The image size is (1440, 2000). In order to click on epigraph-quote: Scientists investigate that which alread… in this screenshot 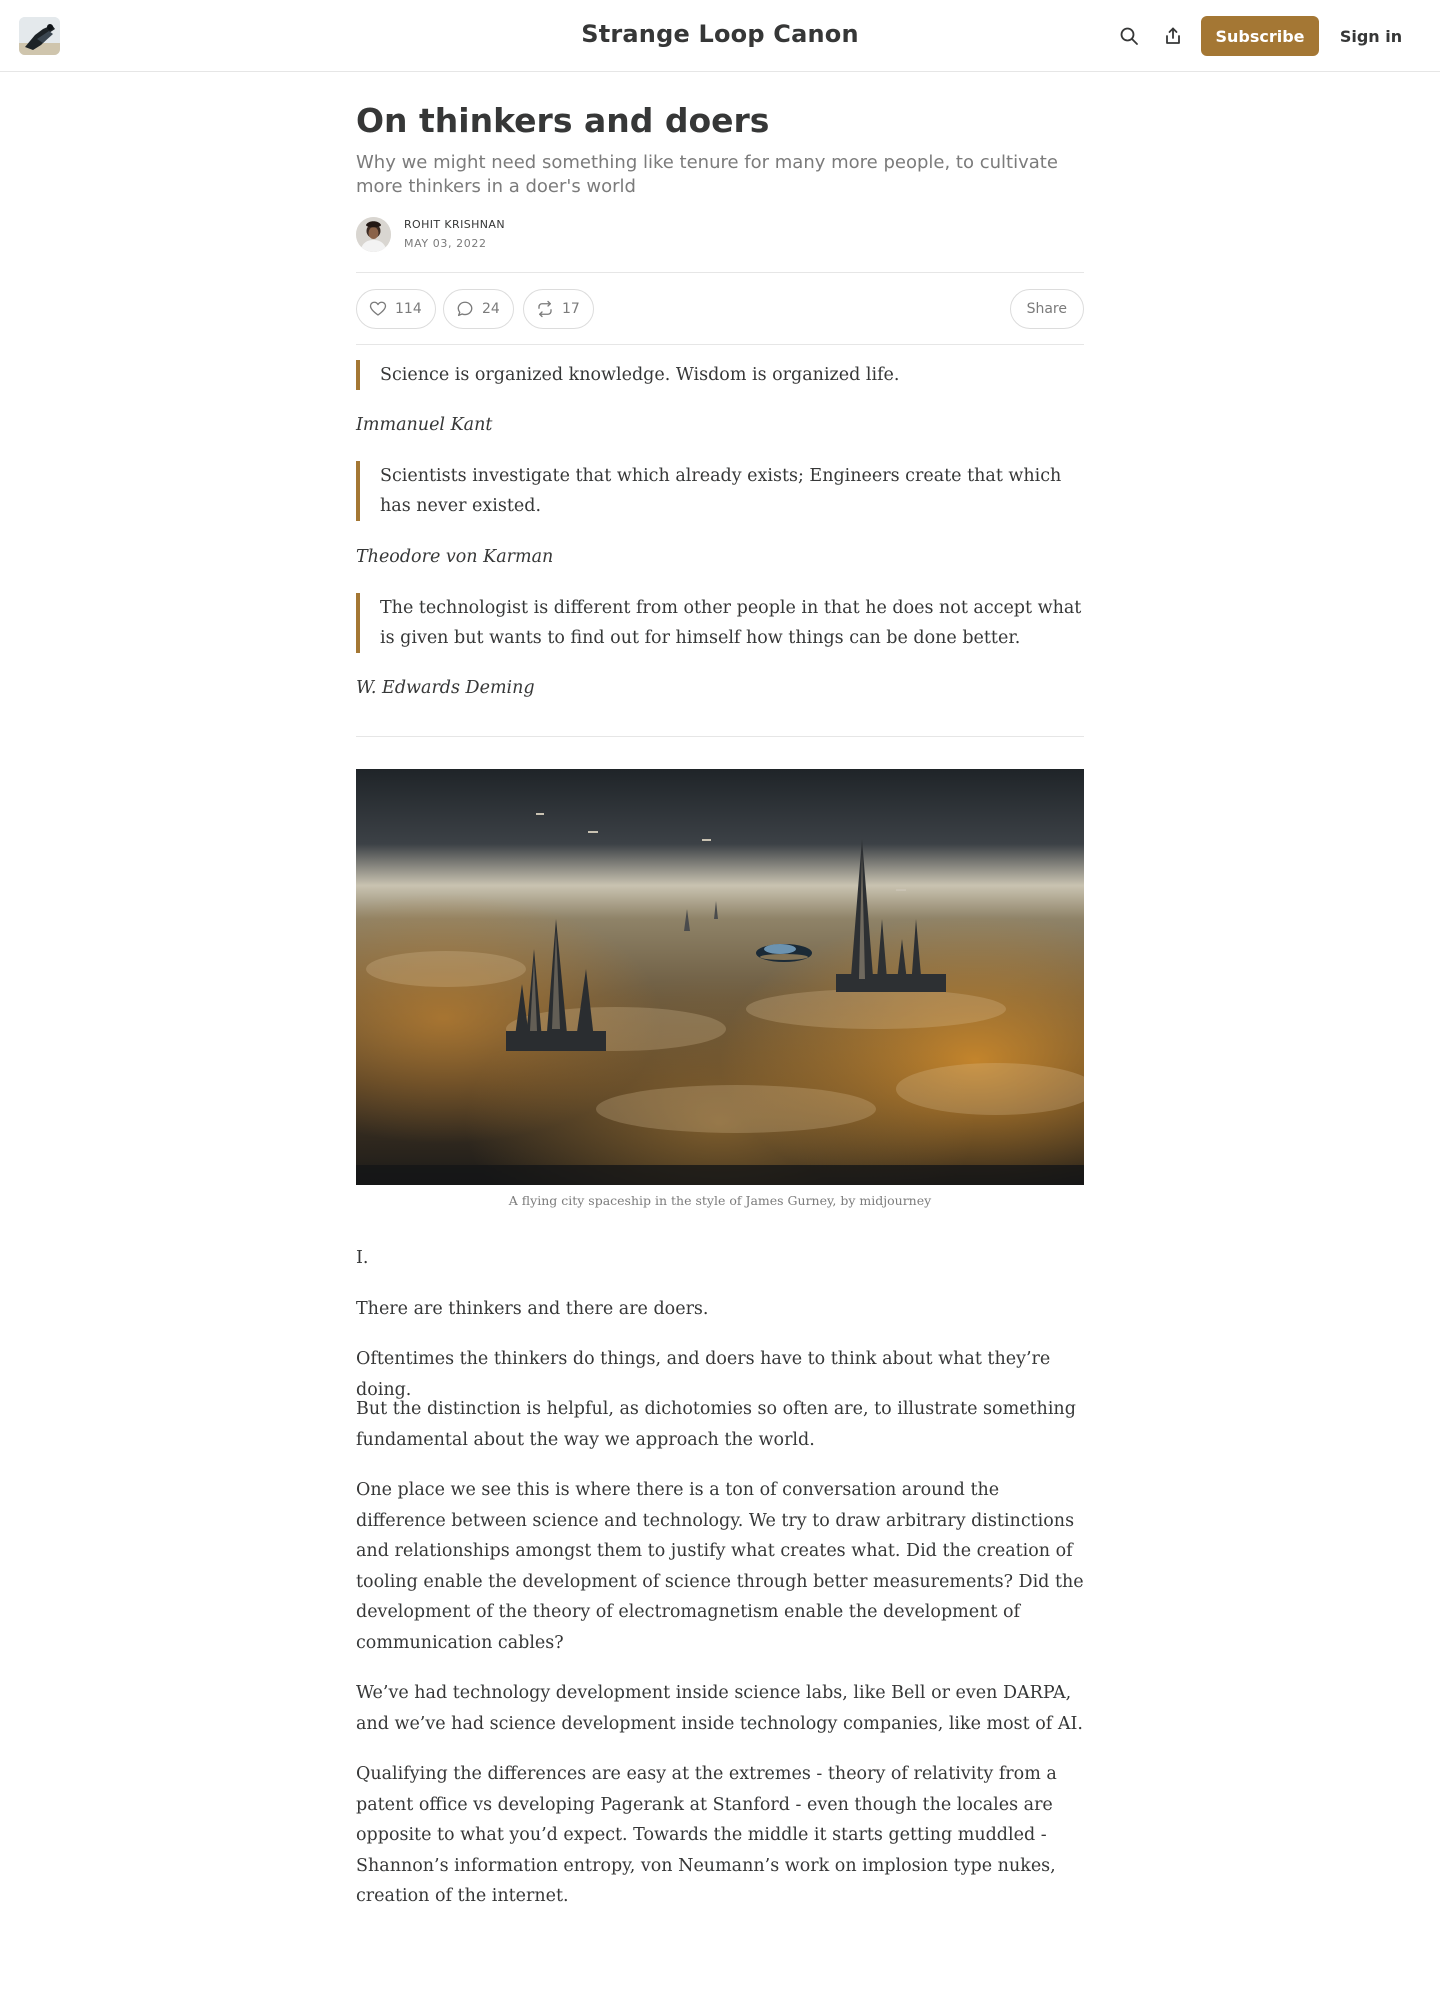, I will do `click(720, 491)`.